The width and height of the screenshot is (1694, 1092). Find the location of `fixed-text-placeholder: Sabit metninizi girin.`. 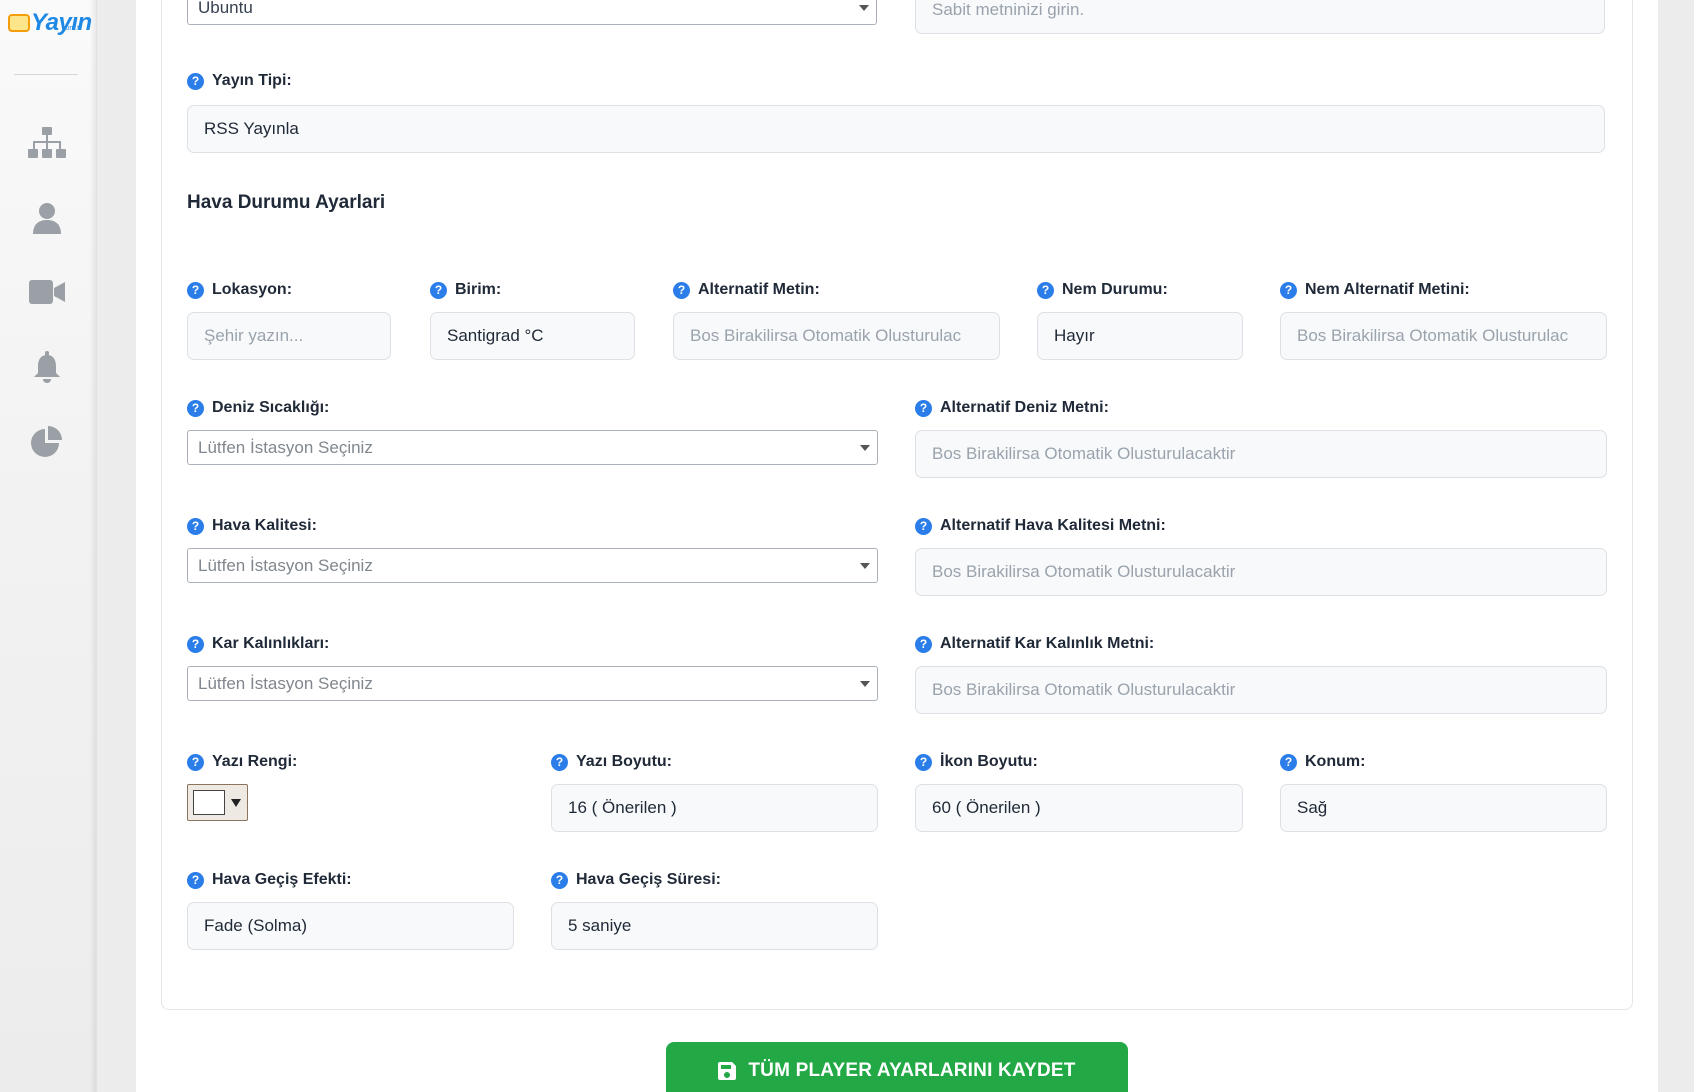

fixed-text-placeholder: Sabit metninizi girin. is located at coordinates (1008, 9).